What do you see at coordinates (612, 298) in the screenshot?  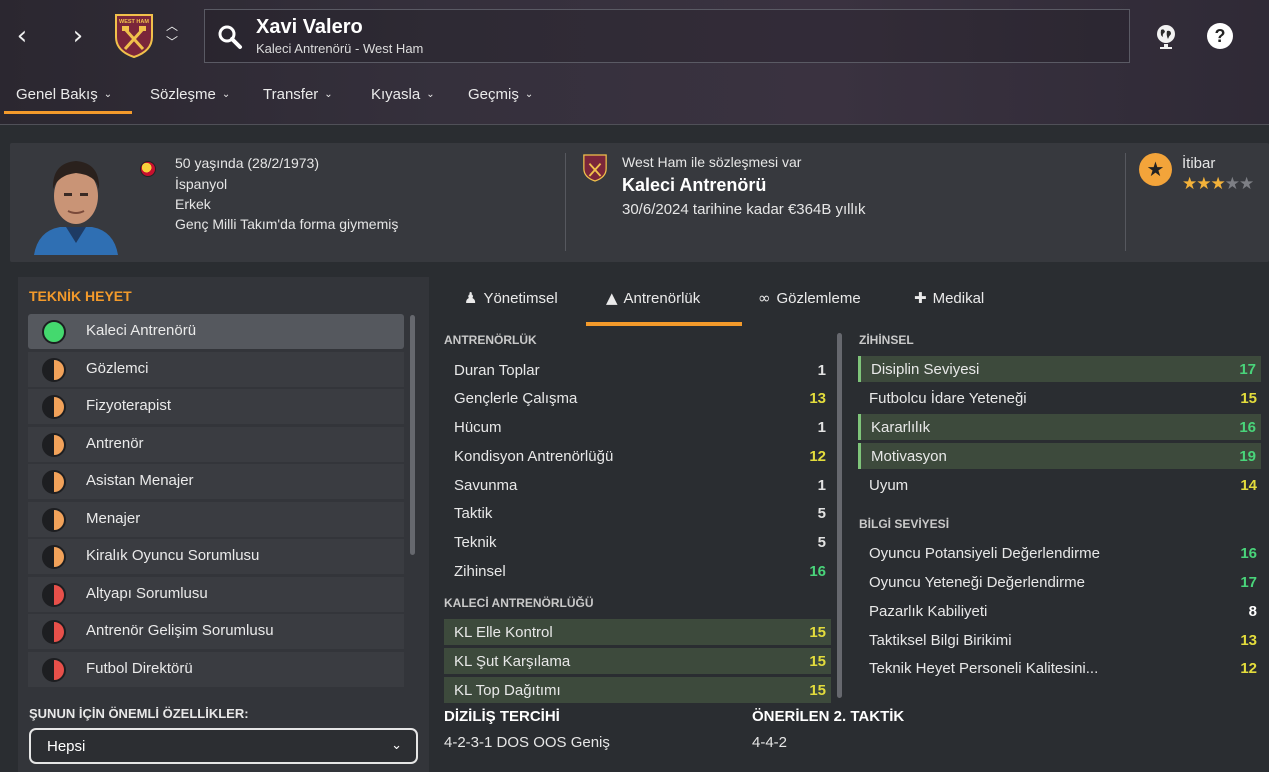 I see `cone-icon: ▲` at bounding box center [612, 298].